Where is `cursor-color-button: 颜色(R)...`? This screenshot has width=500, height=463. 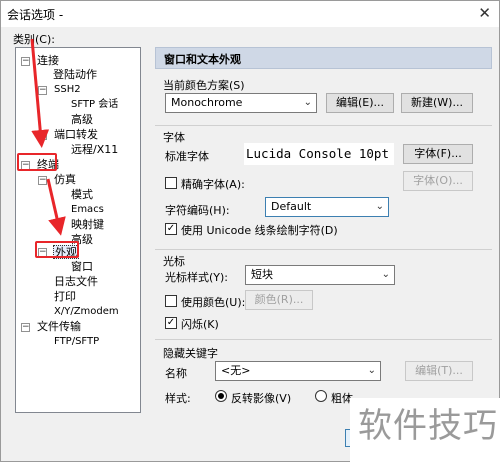 cursor-color-button: 颜色(R)... is located at coordinates (279, 300).